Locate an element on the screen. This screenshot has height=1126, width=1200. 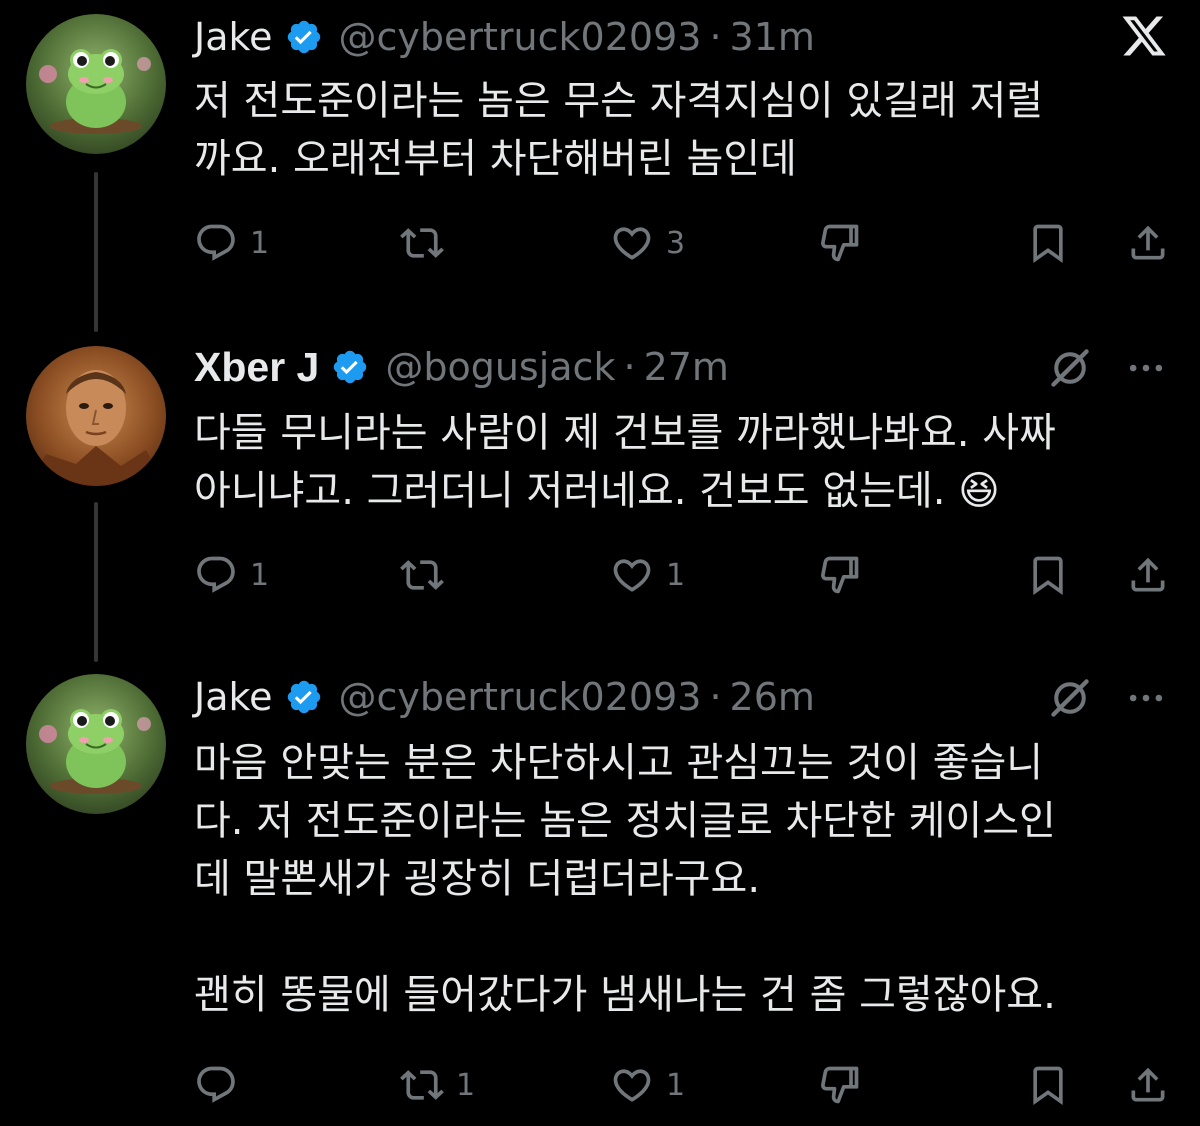
reply-button is located at coordinates (222, 1085).